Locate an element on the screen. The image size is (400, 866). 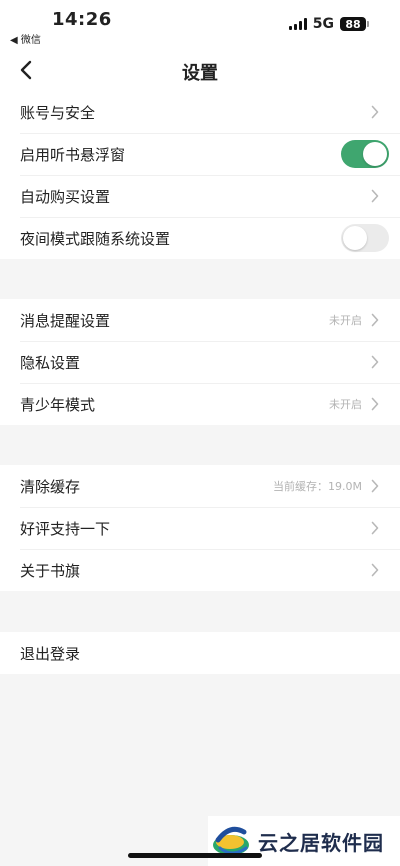
row-message-reminder: 消息提醒设置 未开启 is located at coordinates (200, 320).